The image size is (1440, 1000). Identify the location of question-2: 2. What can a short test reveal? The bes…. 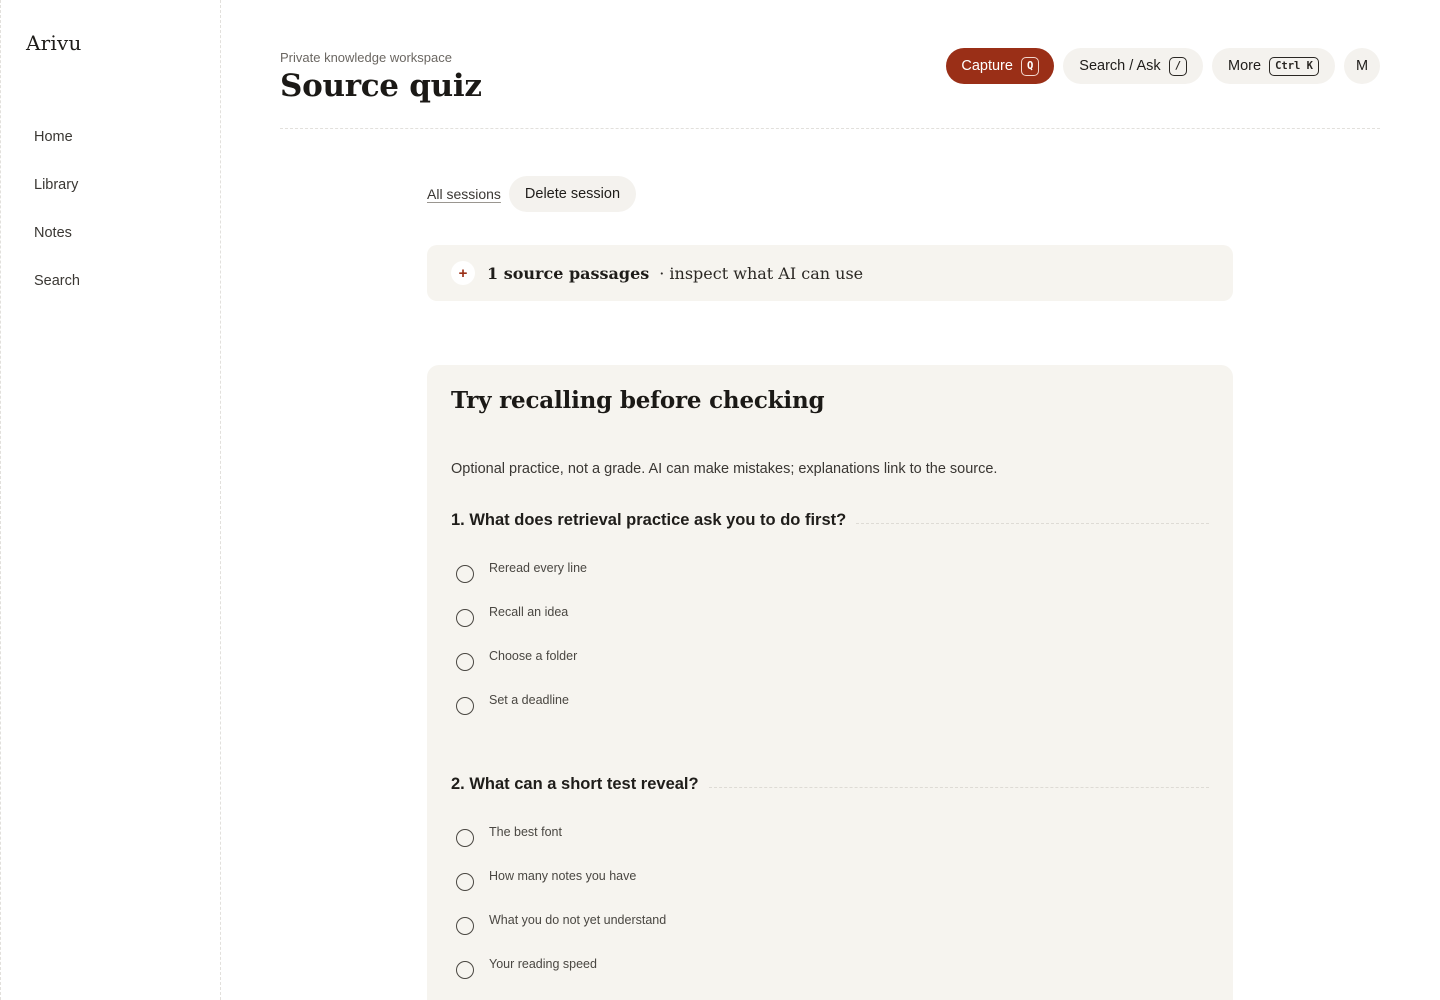
(830, 876).